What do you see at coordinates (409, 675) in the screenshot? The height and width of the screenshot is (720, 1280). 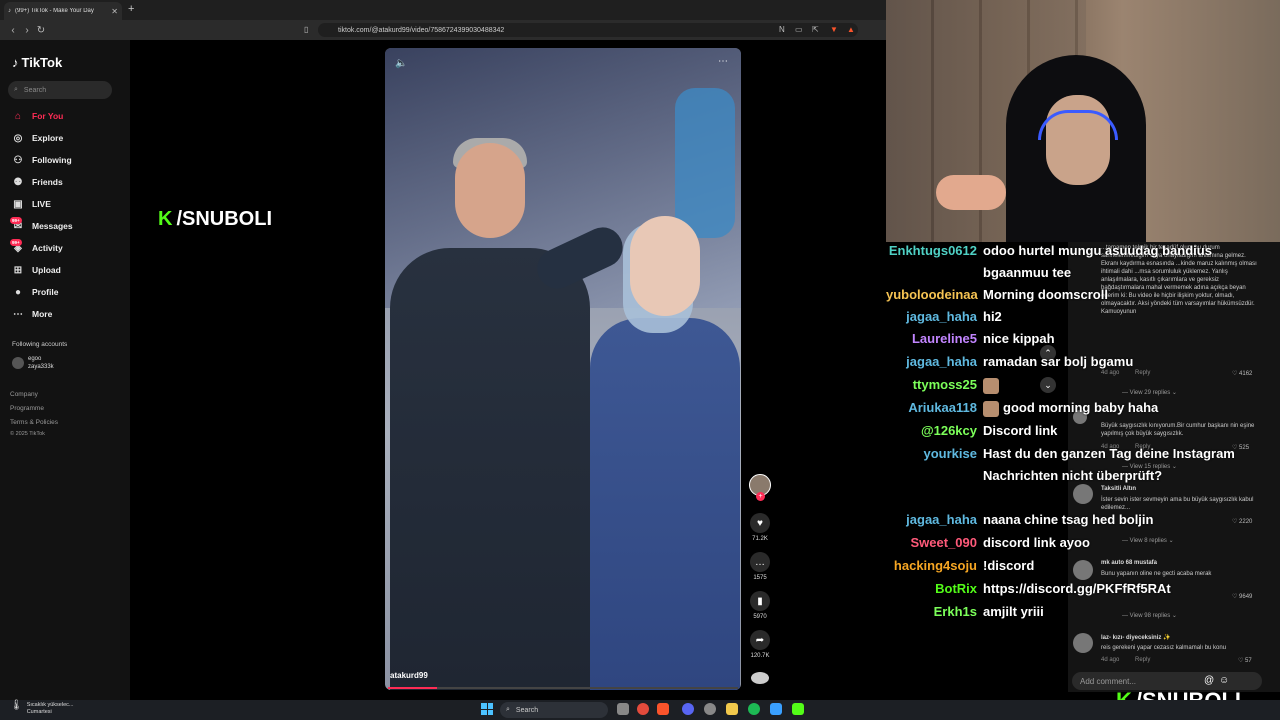 I see `video-username: atakurd99` at bounding box center [409, 675].